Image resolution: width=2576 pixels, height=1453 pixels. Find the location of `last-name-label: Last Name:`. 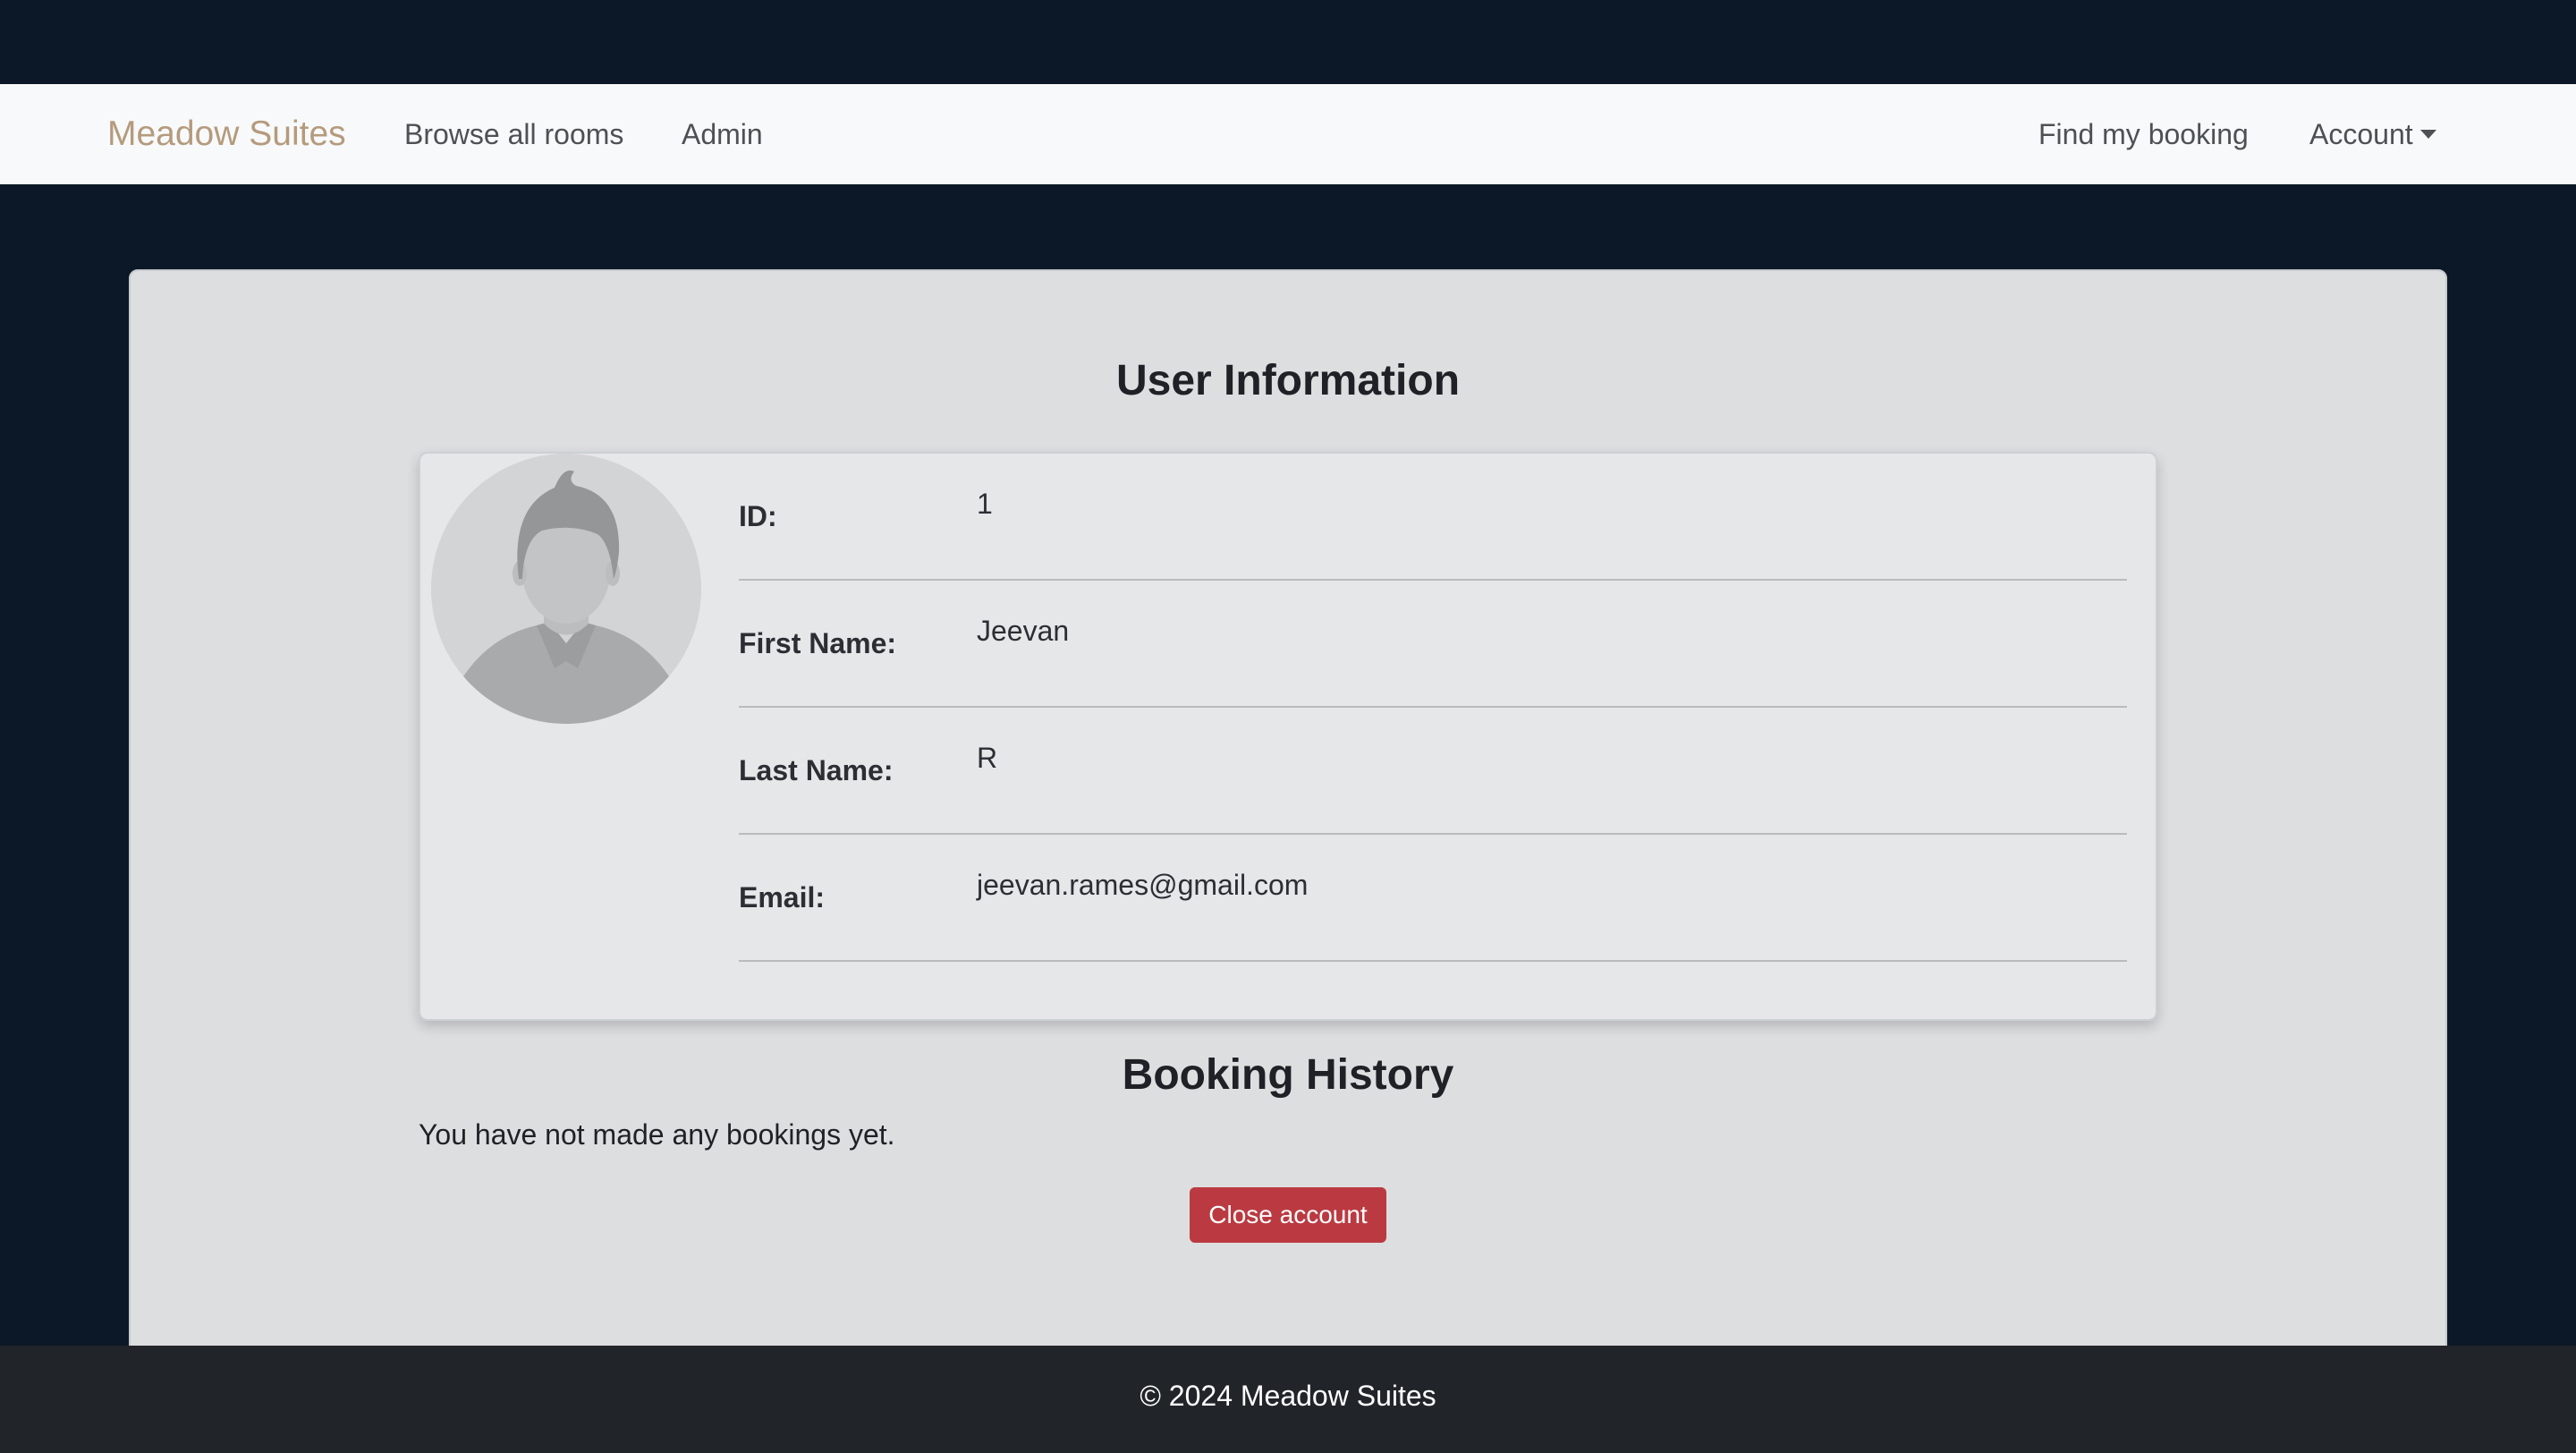

last-name-label: Last Name: is located at coordinates (816, 770).